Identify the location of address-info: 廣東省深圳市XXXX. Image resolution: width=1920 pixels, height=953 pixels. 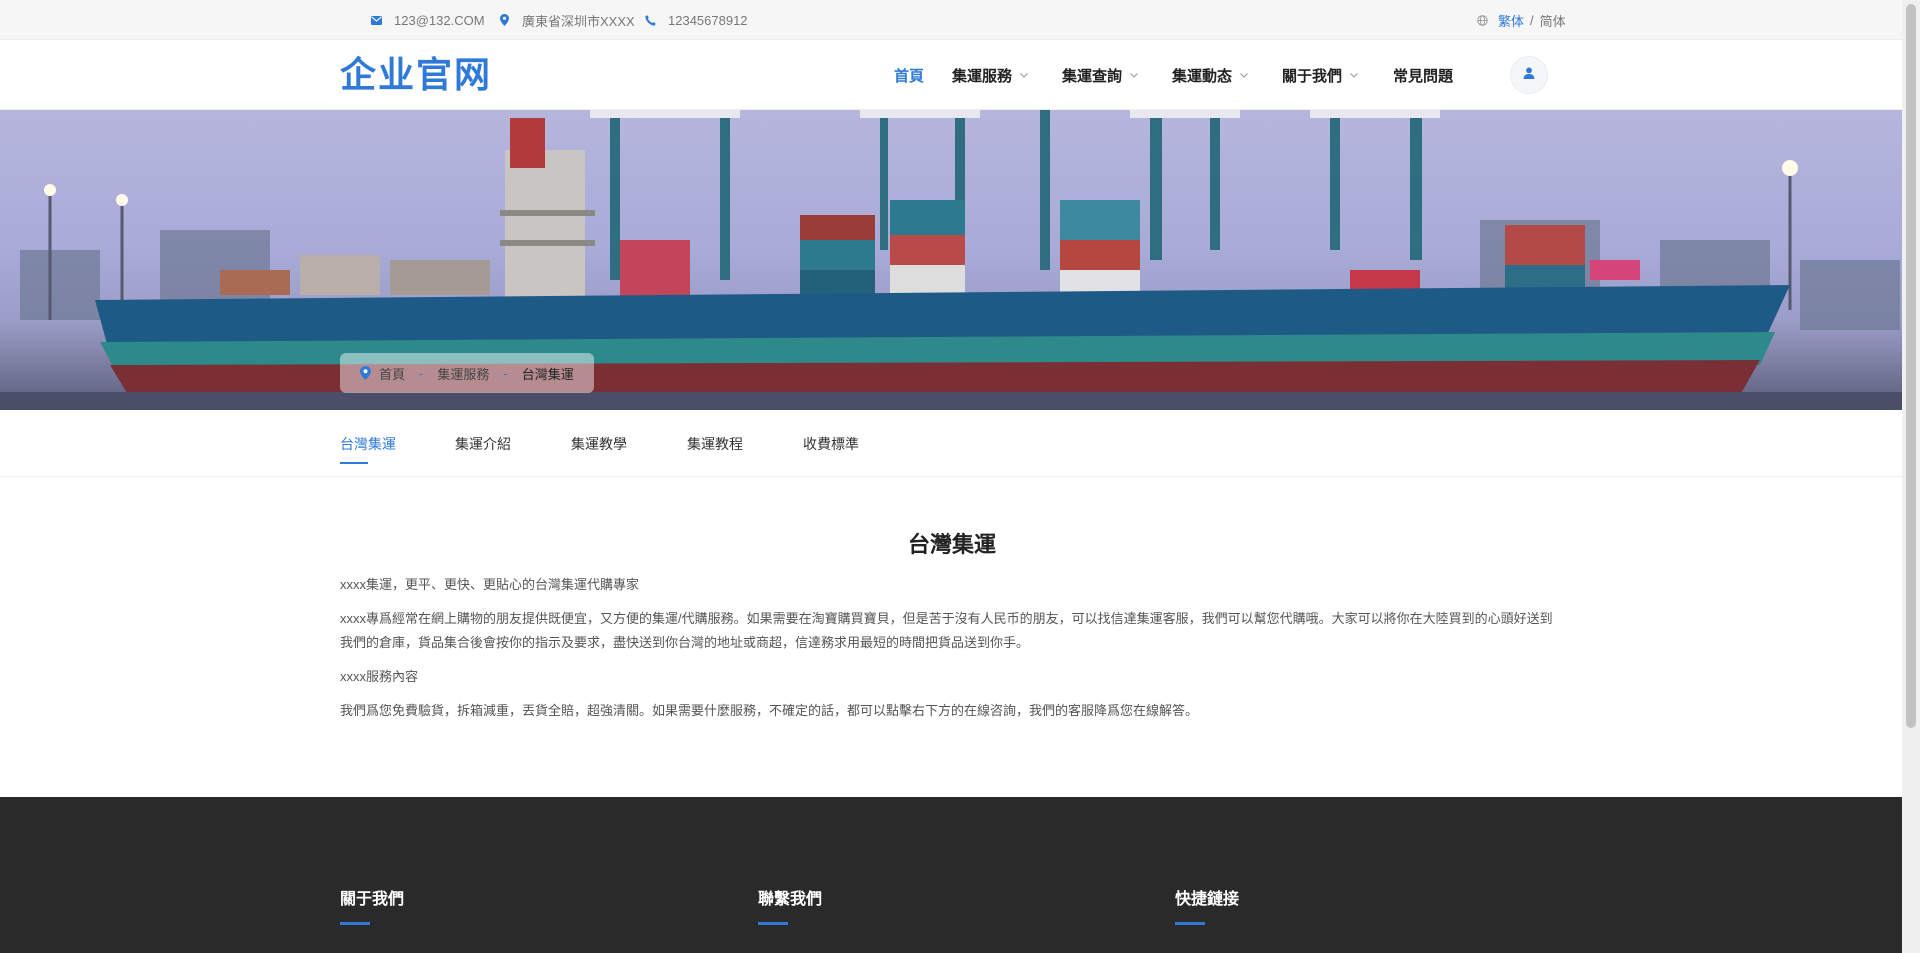
(565, 20).